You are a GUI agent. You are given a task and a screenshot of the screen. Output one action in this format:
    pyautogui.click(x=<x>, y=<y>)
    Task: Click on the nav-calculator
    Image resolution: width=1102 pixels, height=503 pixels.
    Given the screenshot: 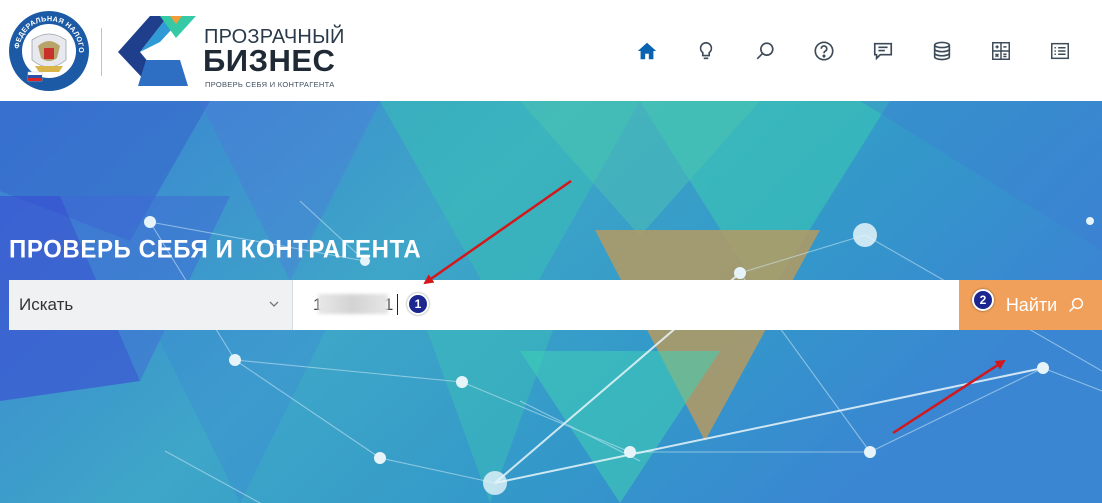 What is the action you would take?
    pyautogui.click(x=1001, y=51)
    